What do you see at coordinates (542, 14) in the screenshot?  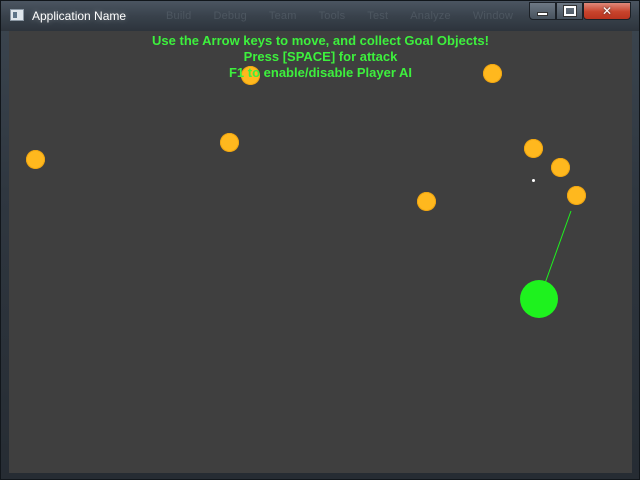 I see `minimize-icon` at bounding box center [542, 14].